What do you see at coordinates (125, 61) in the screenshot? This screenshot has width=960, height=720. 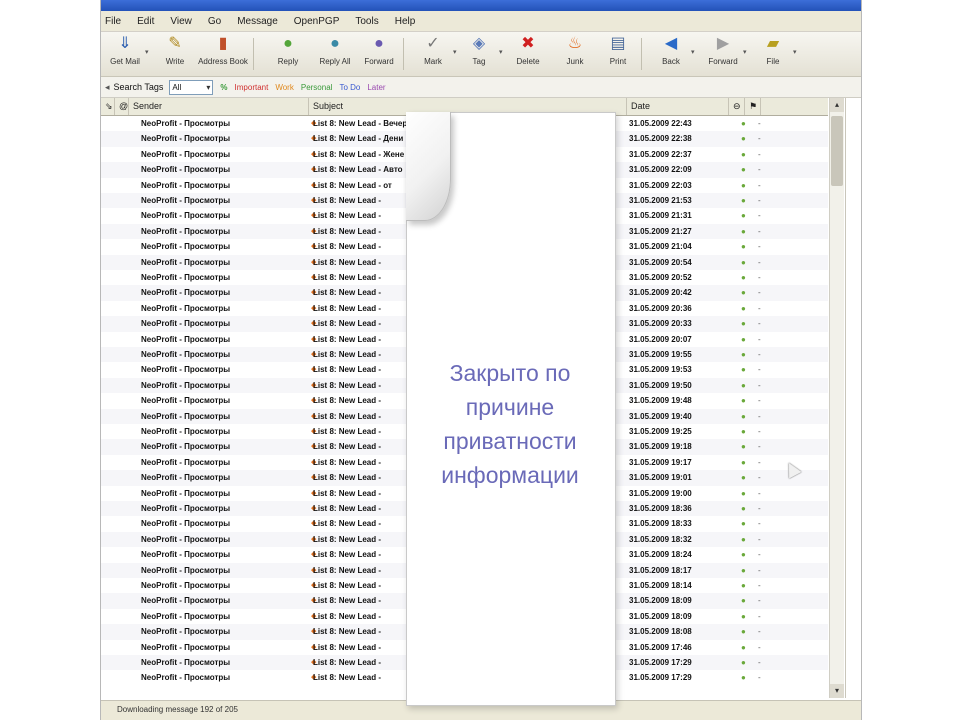 I see `toolbar-button-label: Get Mail` at bounding box center [125, 61].